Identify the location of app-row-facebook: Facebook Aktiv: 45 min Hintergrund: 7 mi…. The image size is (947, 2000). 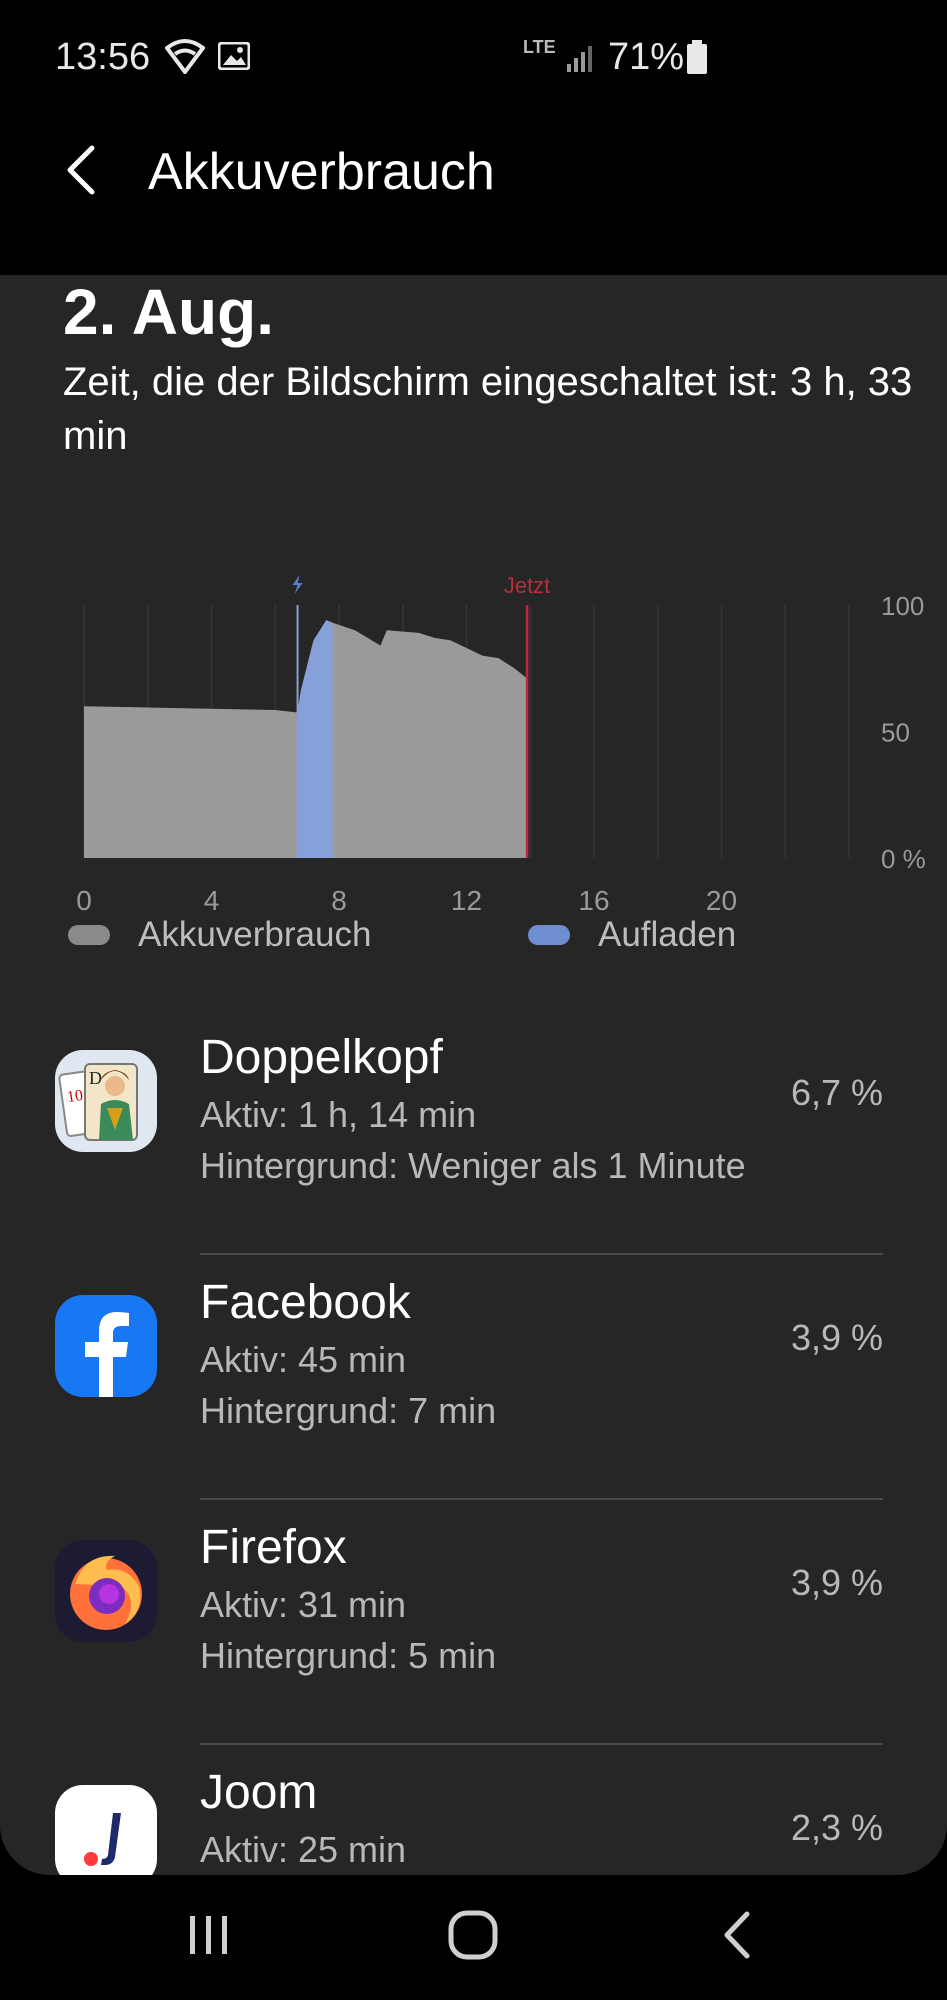
(473, 1377).